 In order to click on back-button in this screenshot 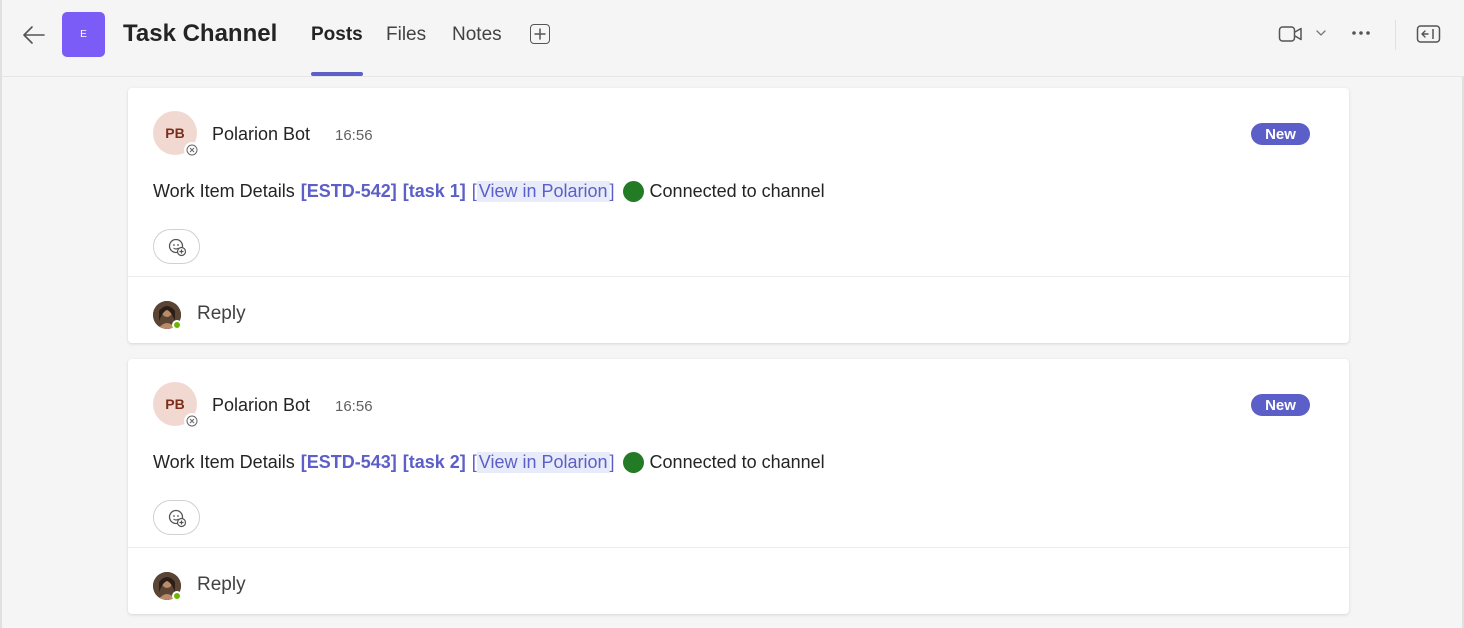, I will do `click(34, 35)`.